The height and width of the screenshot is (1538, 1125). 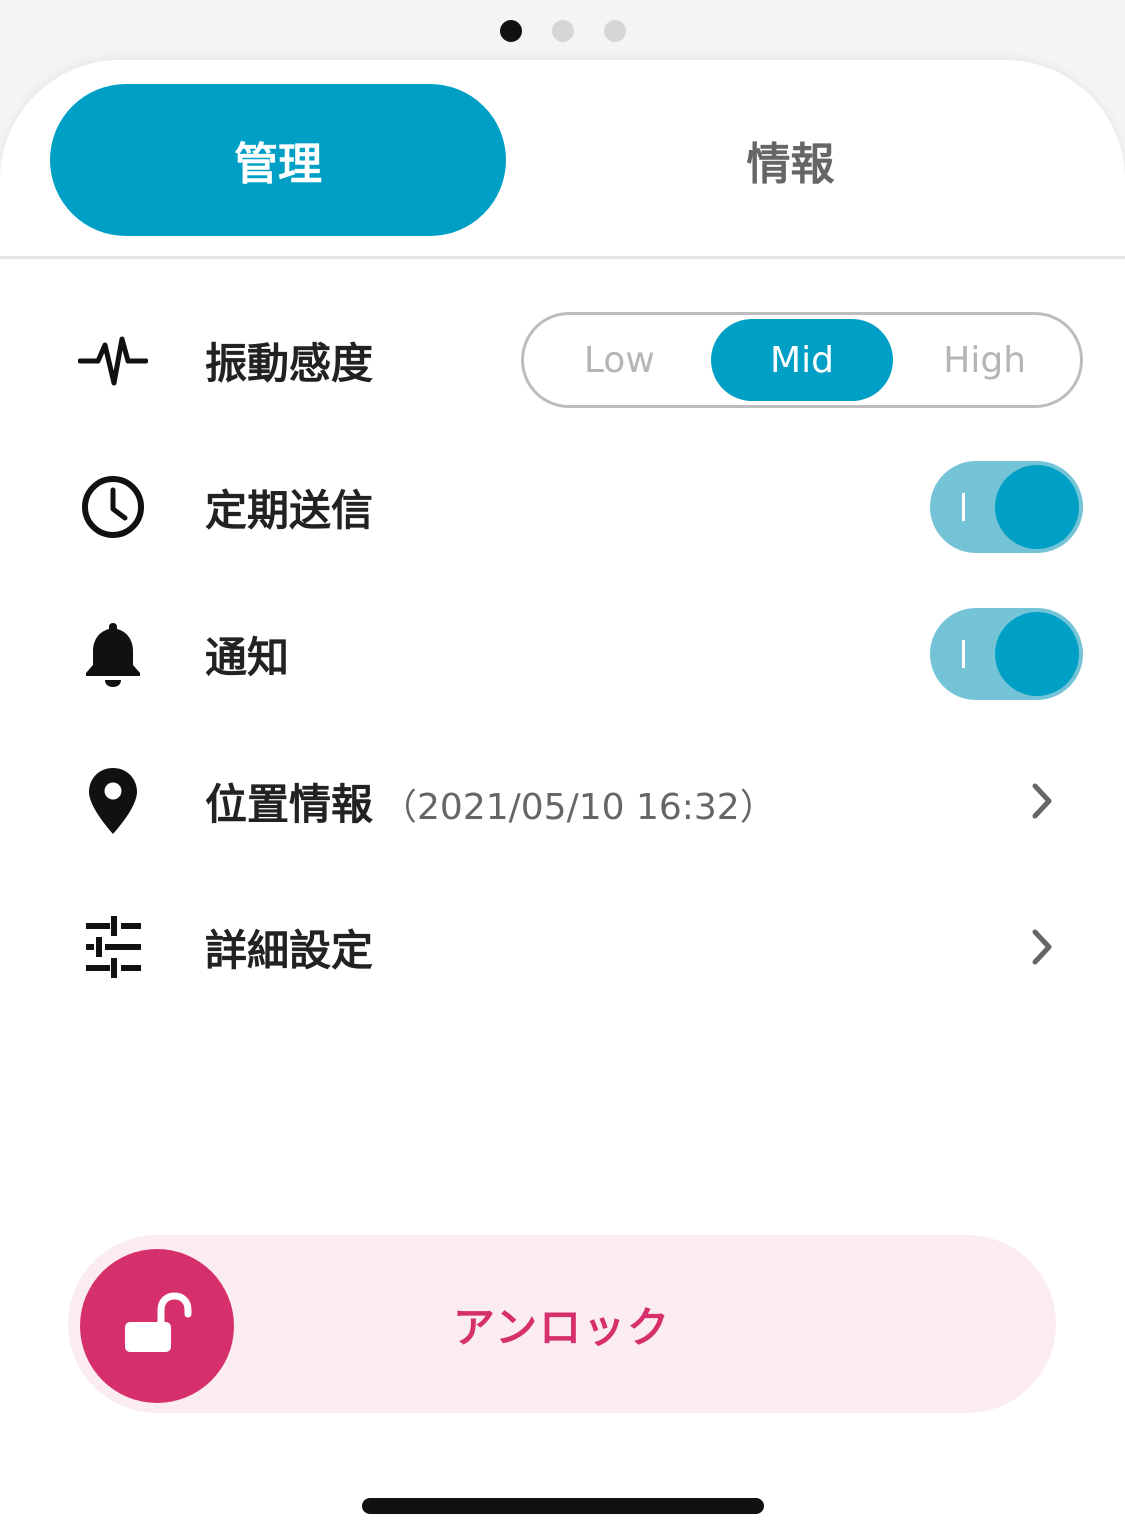 I want to click on unlock-slider-track: アンロック, so click(x=562, y=1324).